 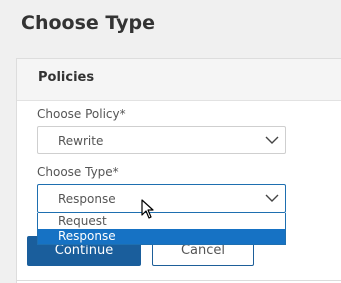 I want to click on page-title: Choose Type, so click(x=88, y=23).